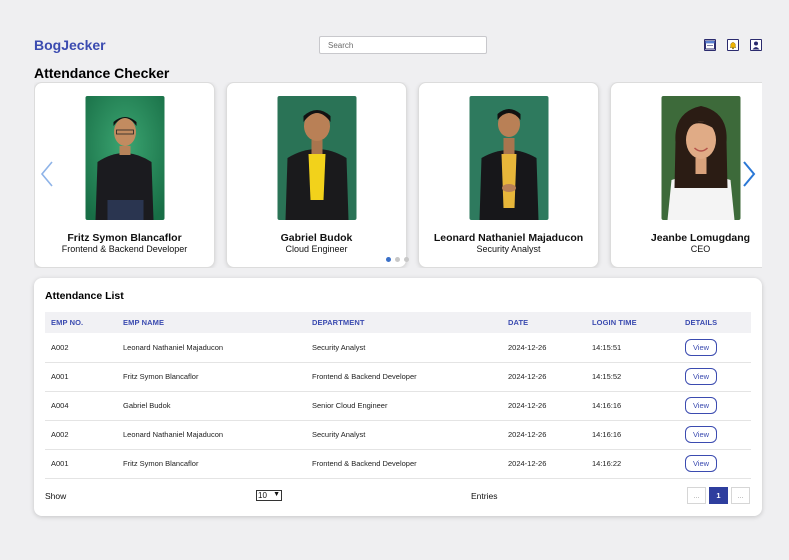 This screenshot has height=560, width=789. What do you see at coordinates (632, 348) in the screenshot?
I see `login-time-cell: 14:15:51` at bounding box center [632, 348].